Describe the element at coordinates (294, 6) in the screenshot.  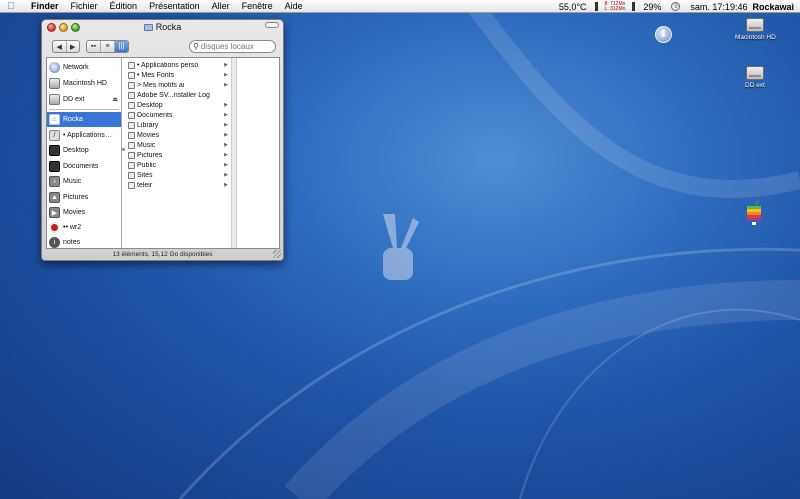
I see `menu-aide: Aide` at that location.